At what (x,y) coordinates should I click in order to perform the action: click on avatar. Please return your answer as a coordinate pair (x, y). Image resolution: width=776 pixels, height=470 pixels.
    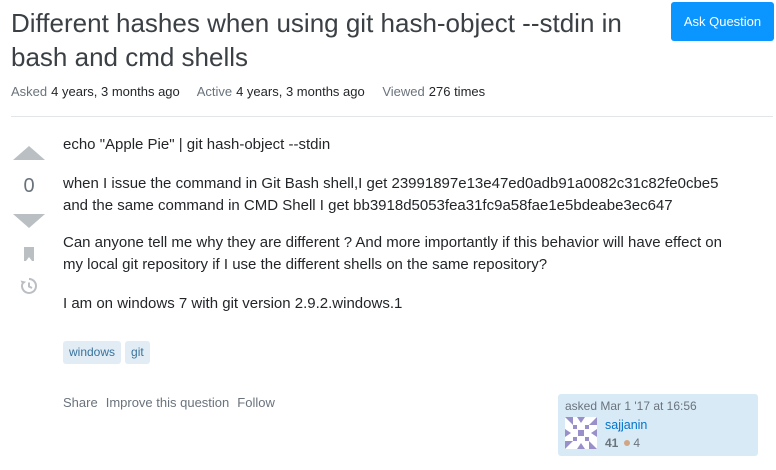
    Looking at the image, I should click on (581, 433).